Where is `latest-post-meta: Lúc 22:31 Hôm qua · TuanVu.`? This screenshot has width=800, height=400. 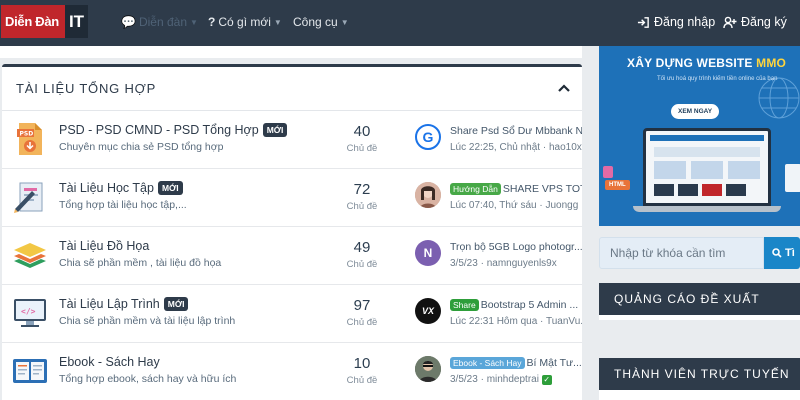
latest-post-meta: Lúc 22:31 Hôm qua · TuanVu. is located at coordinates (516, 321).